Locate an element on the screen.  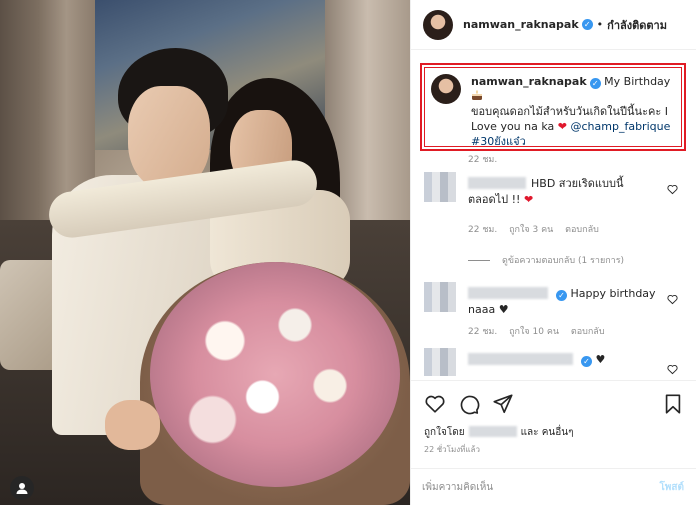
post-actions: ถูกใจโดย และ คนอื่นๆ 22 ชั่วโมงที่แล้ว is located at coordinates (553, 420).